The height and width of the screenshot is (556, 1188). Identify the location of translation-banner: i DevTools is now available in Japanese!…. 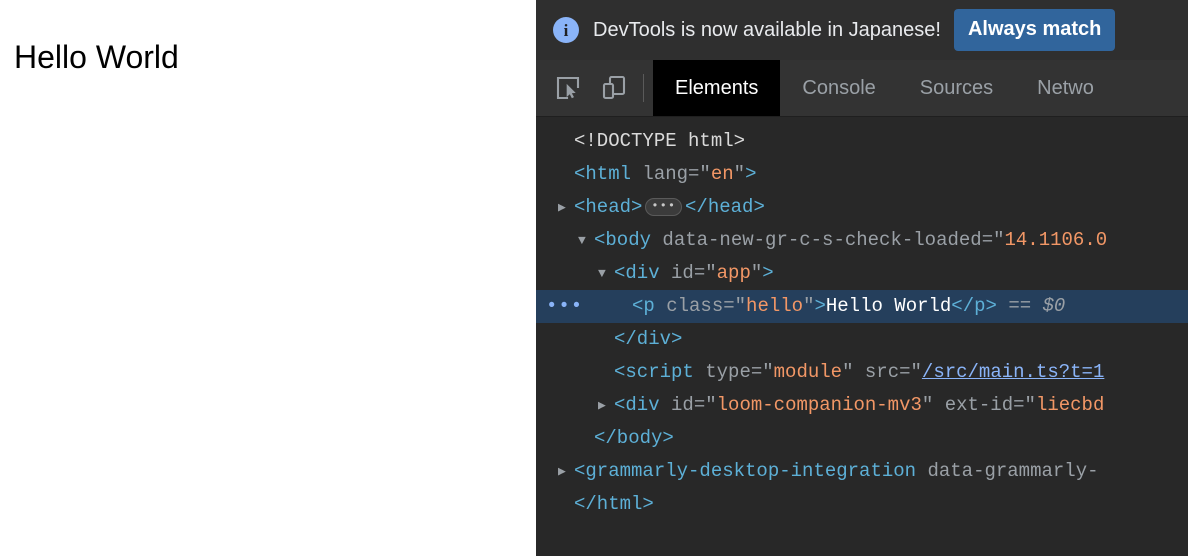
(862, 30).